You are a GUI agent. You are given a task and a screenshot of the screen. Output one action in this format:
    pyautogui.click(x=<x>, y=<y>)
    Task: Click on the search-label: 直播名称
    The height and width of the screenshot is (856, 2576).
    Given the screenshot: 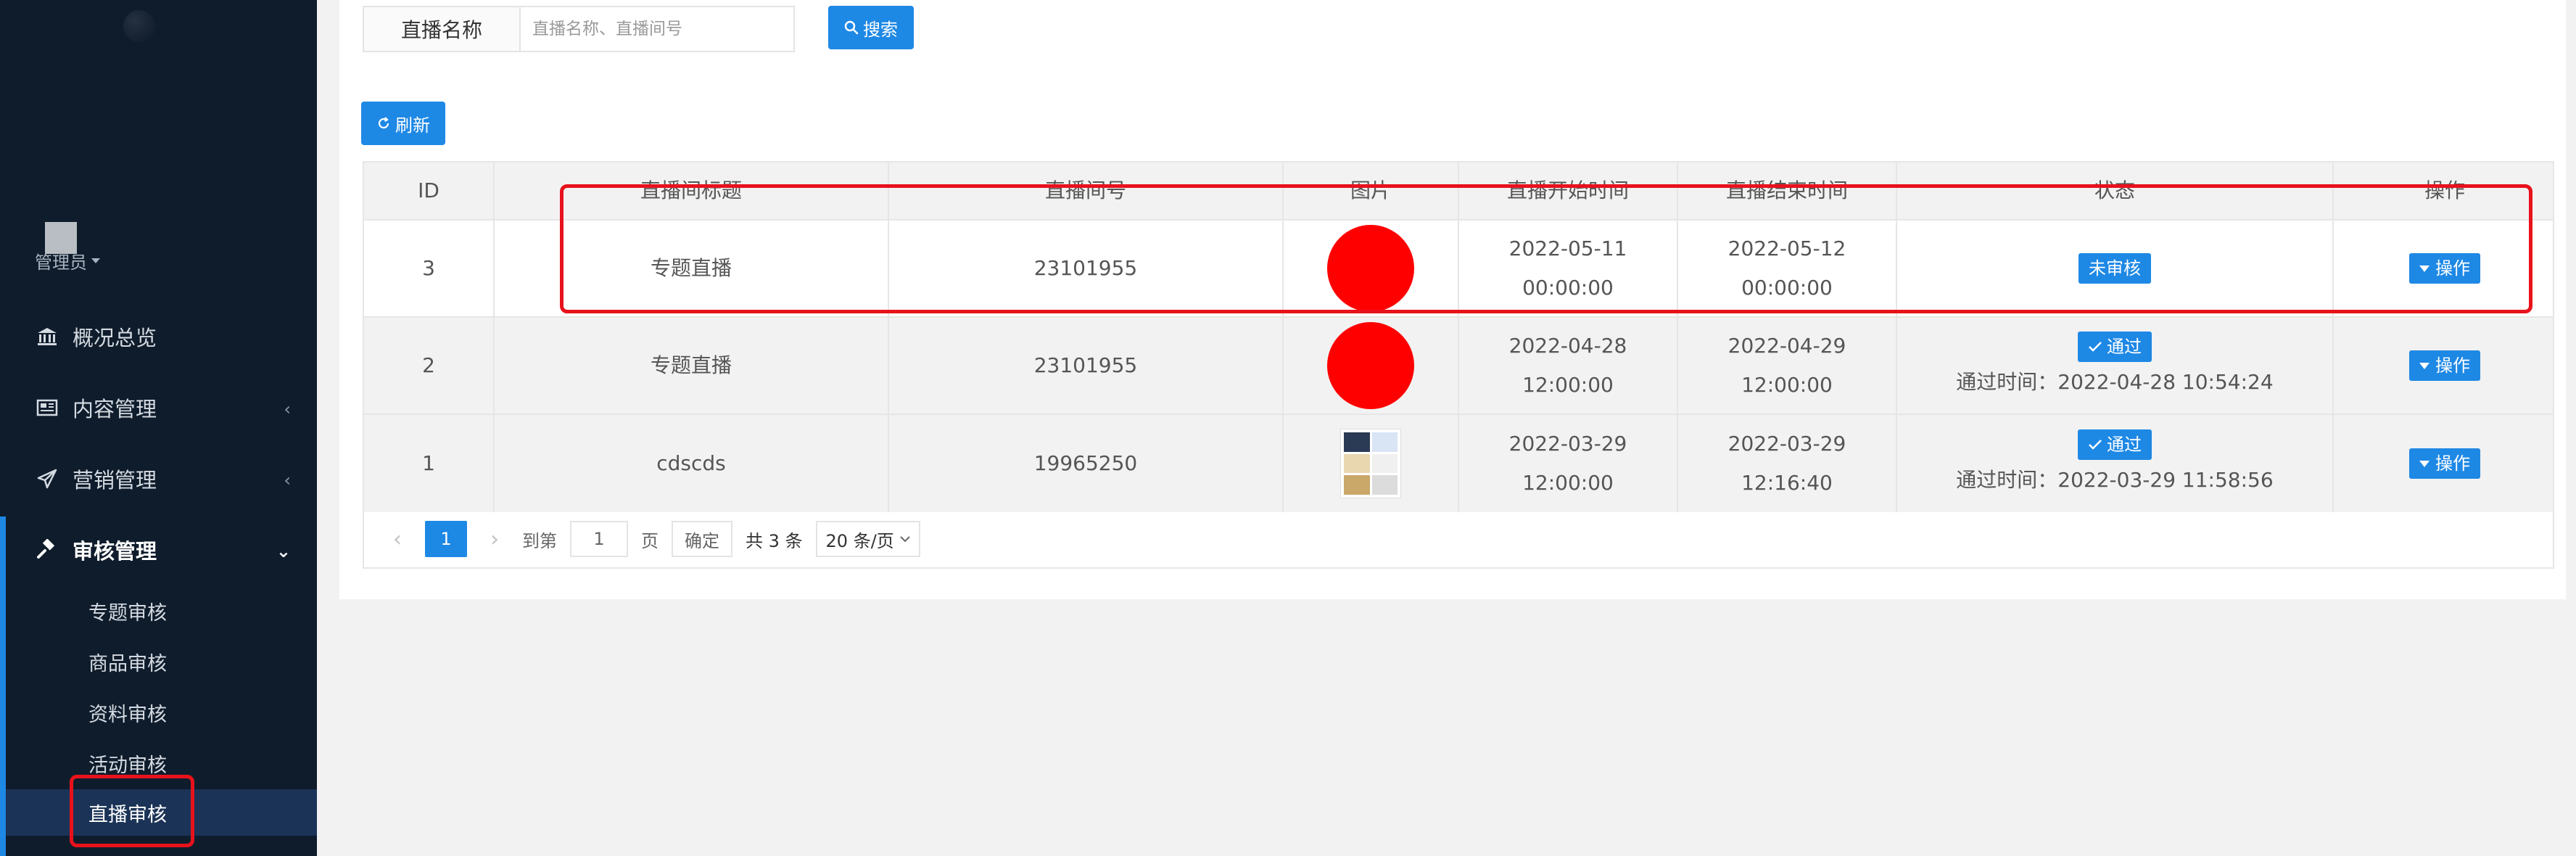 What is the action you would take?
    pyautogui.click(x=442, y=29)
    